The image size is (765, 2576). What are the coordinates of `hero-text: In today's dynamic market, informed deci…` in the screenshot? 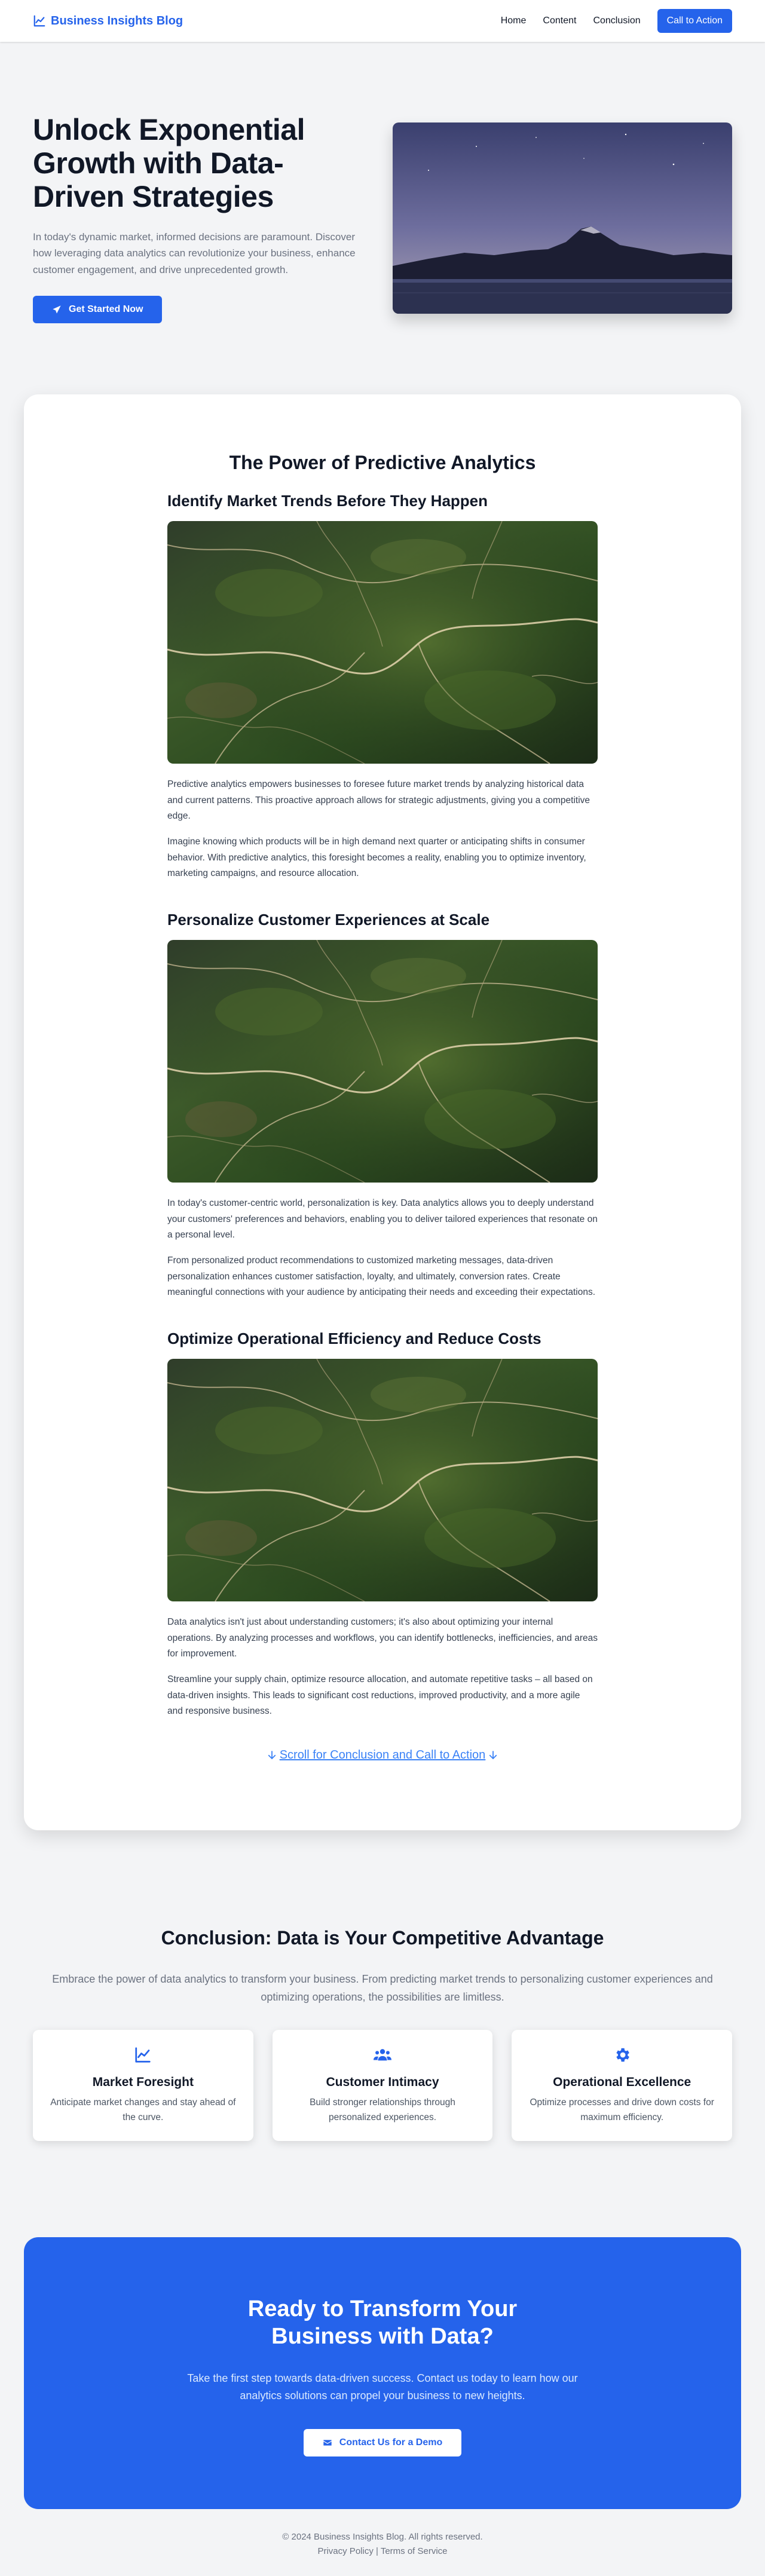 It's located at (195, 253).